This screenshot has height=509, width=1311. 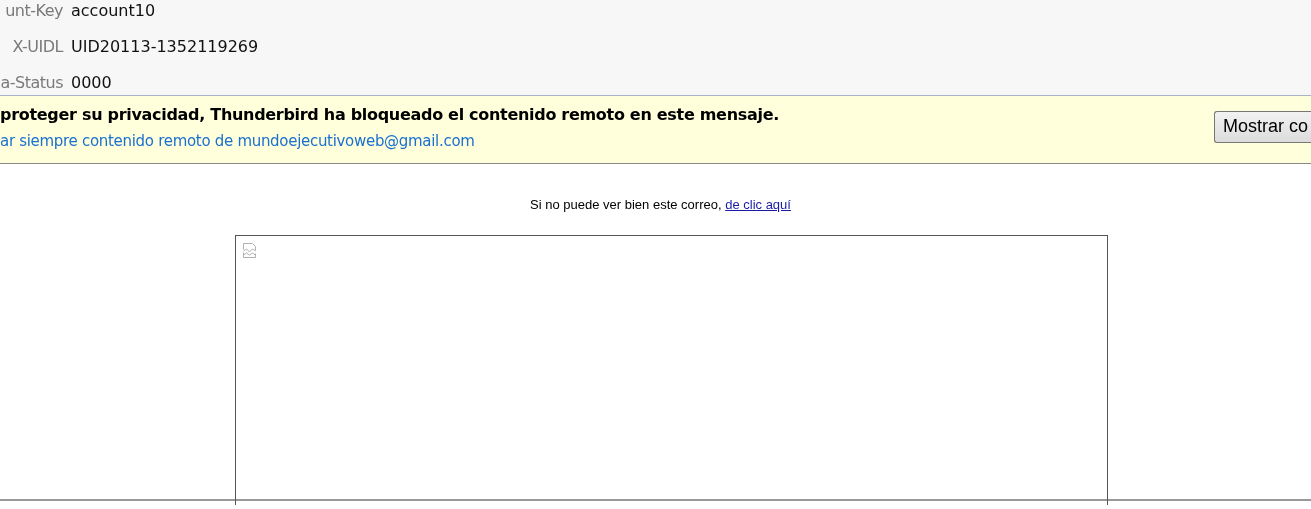 I want to click on header-label: unt-Key, so click(x=33, y=10).